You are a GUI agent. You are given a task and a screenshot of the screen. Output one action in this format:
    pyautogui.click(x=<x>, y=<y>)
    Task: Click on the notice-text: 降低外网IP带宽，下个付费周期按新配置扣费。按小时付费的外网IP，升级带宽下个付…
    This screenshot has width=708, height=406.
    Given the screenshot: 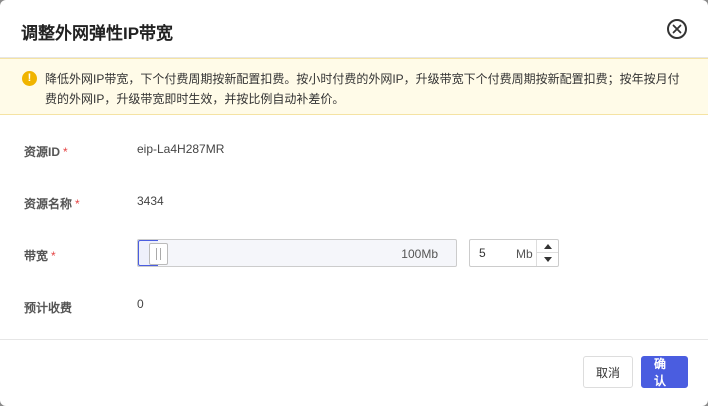 What is the action you would take?
    pyautogui.click(x=362, y=89)
    